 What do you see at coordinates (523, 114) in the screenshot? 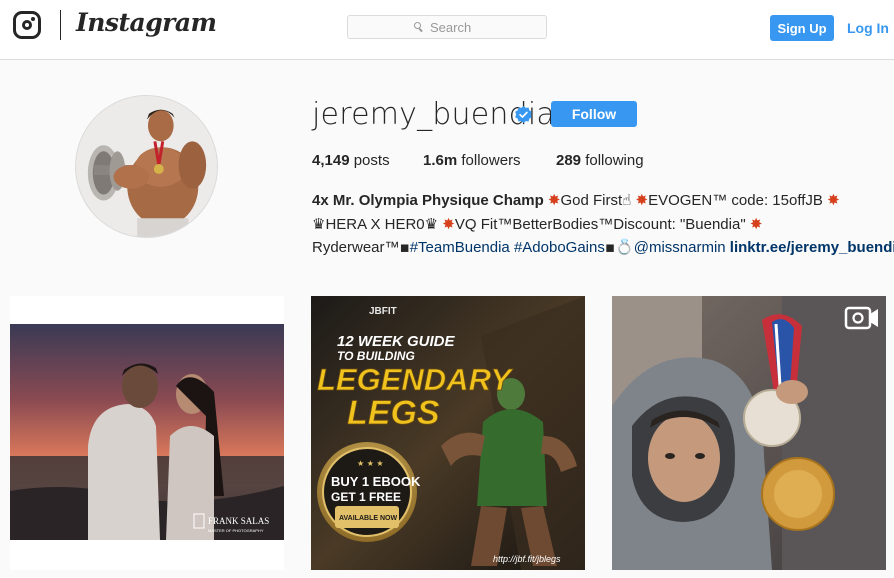
I see `verified-badge-icon` at bounding box center [523, 114].